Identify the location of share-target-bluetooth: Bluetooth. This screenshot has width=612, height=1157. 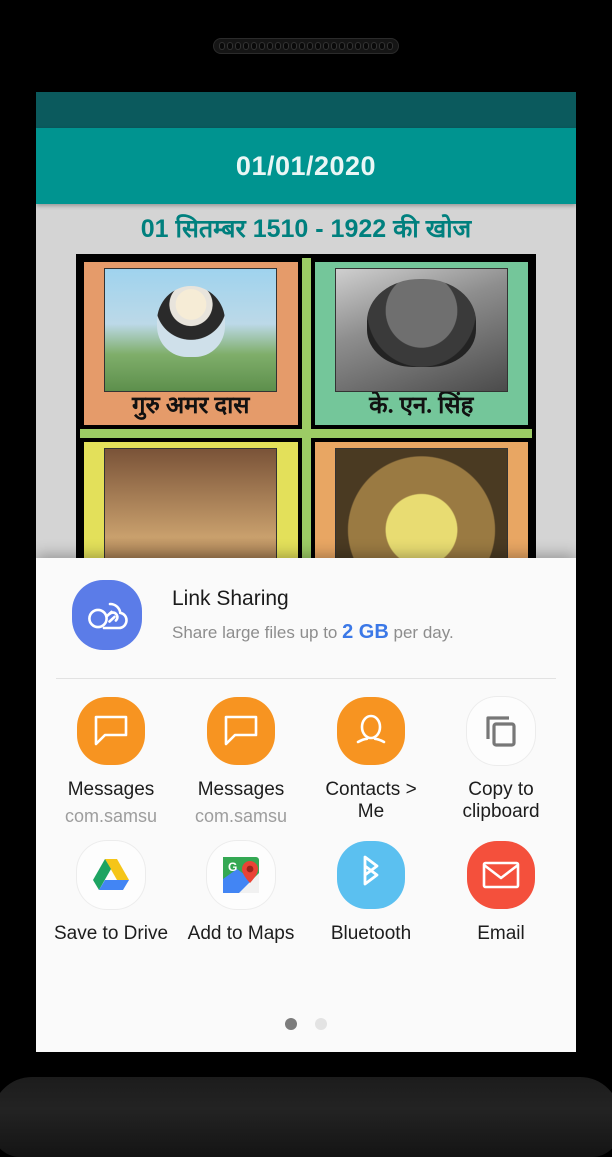
(371, 895).